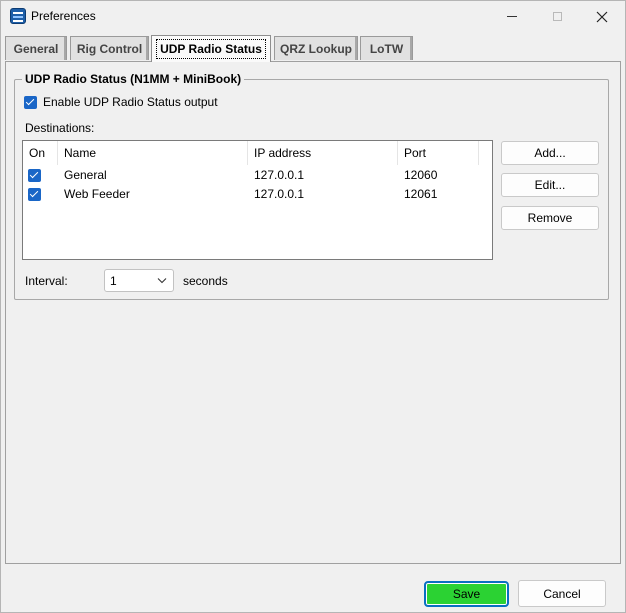  What do you see at coordinates (85, 175) in the screenshot?
I see `row-name: General` at bounding box center [85, 175].